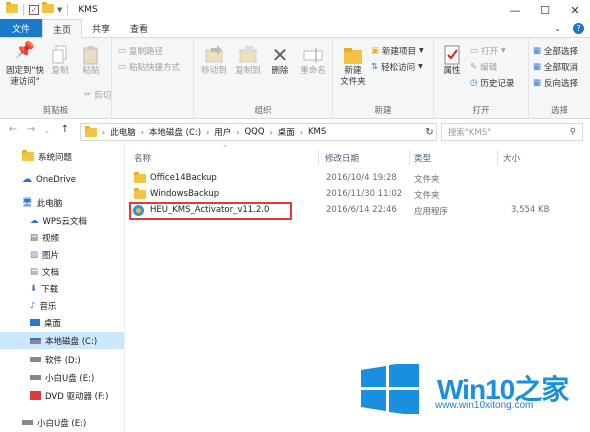 The width and height of the screenshot is (590, 432). What do you see at coordinates (286, 132) in the screenshot?
I see `breadcrumb-item: 桌面` at bounding box center [286, 132].